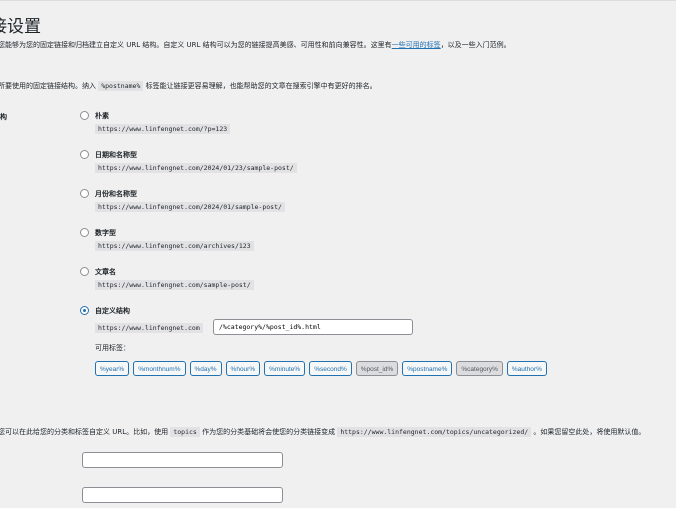 The height and width of the screenshot is (508, 676). What do you see at coordinates (174, 285) in the screenshot?
I see `option-example-url: https://www.linfengnet.com/sample-post/` at bounding box center [174, 285].